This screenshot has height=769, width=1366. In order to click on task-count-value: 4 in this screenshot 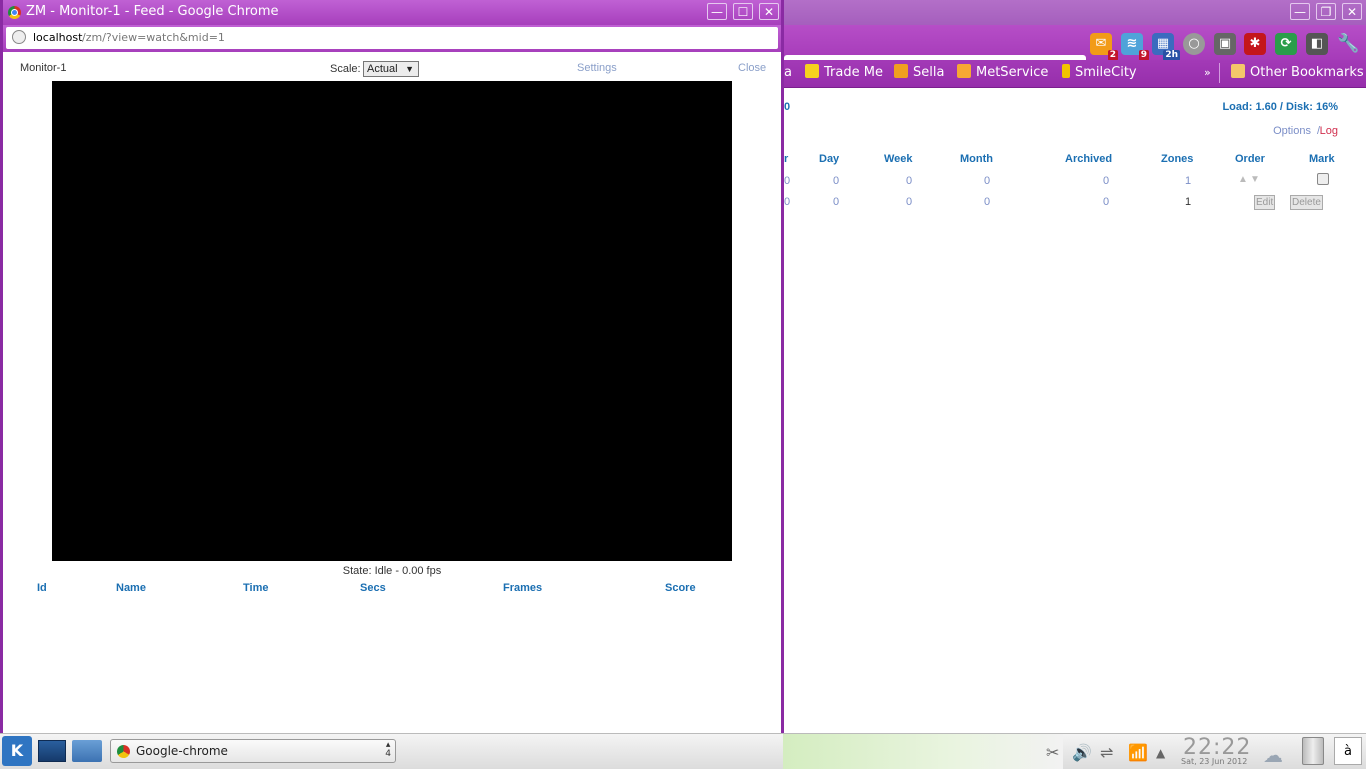, I will do `click(388, 754)`.